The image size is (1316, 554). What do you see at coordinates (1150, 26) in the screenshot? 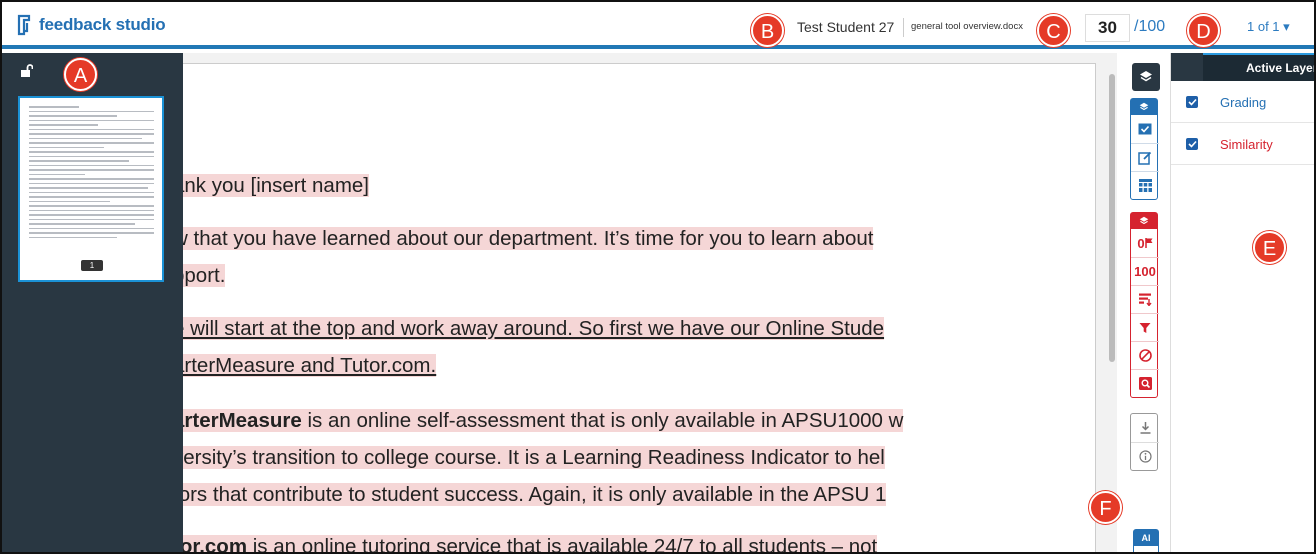
I see `grade-total: /100` at bounding box center [1150, 26].